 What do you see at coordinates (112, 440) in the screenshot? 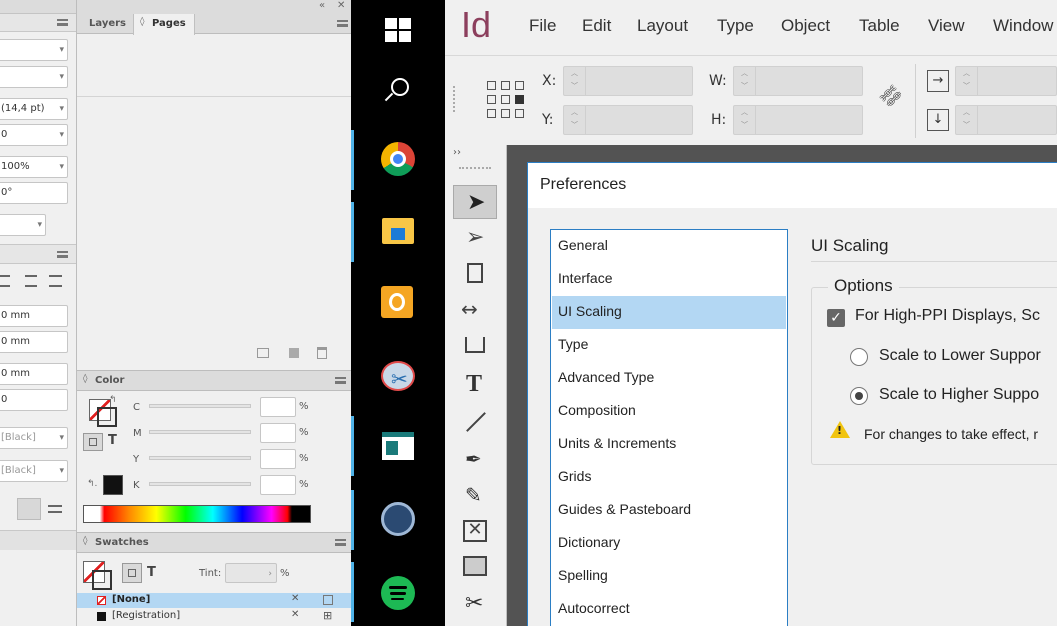
I see `formatting-text-icon: T` at bounding box center [112, 440].